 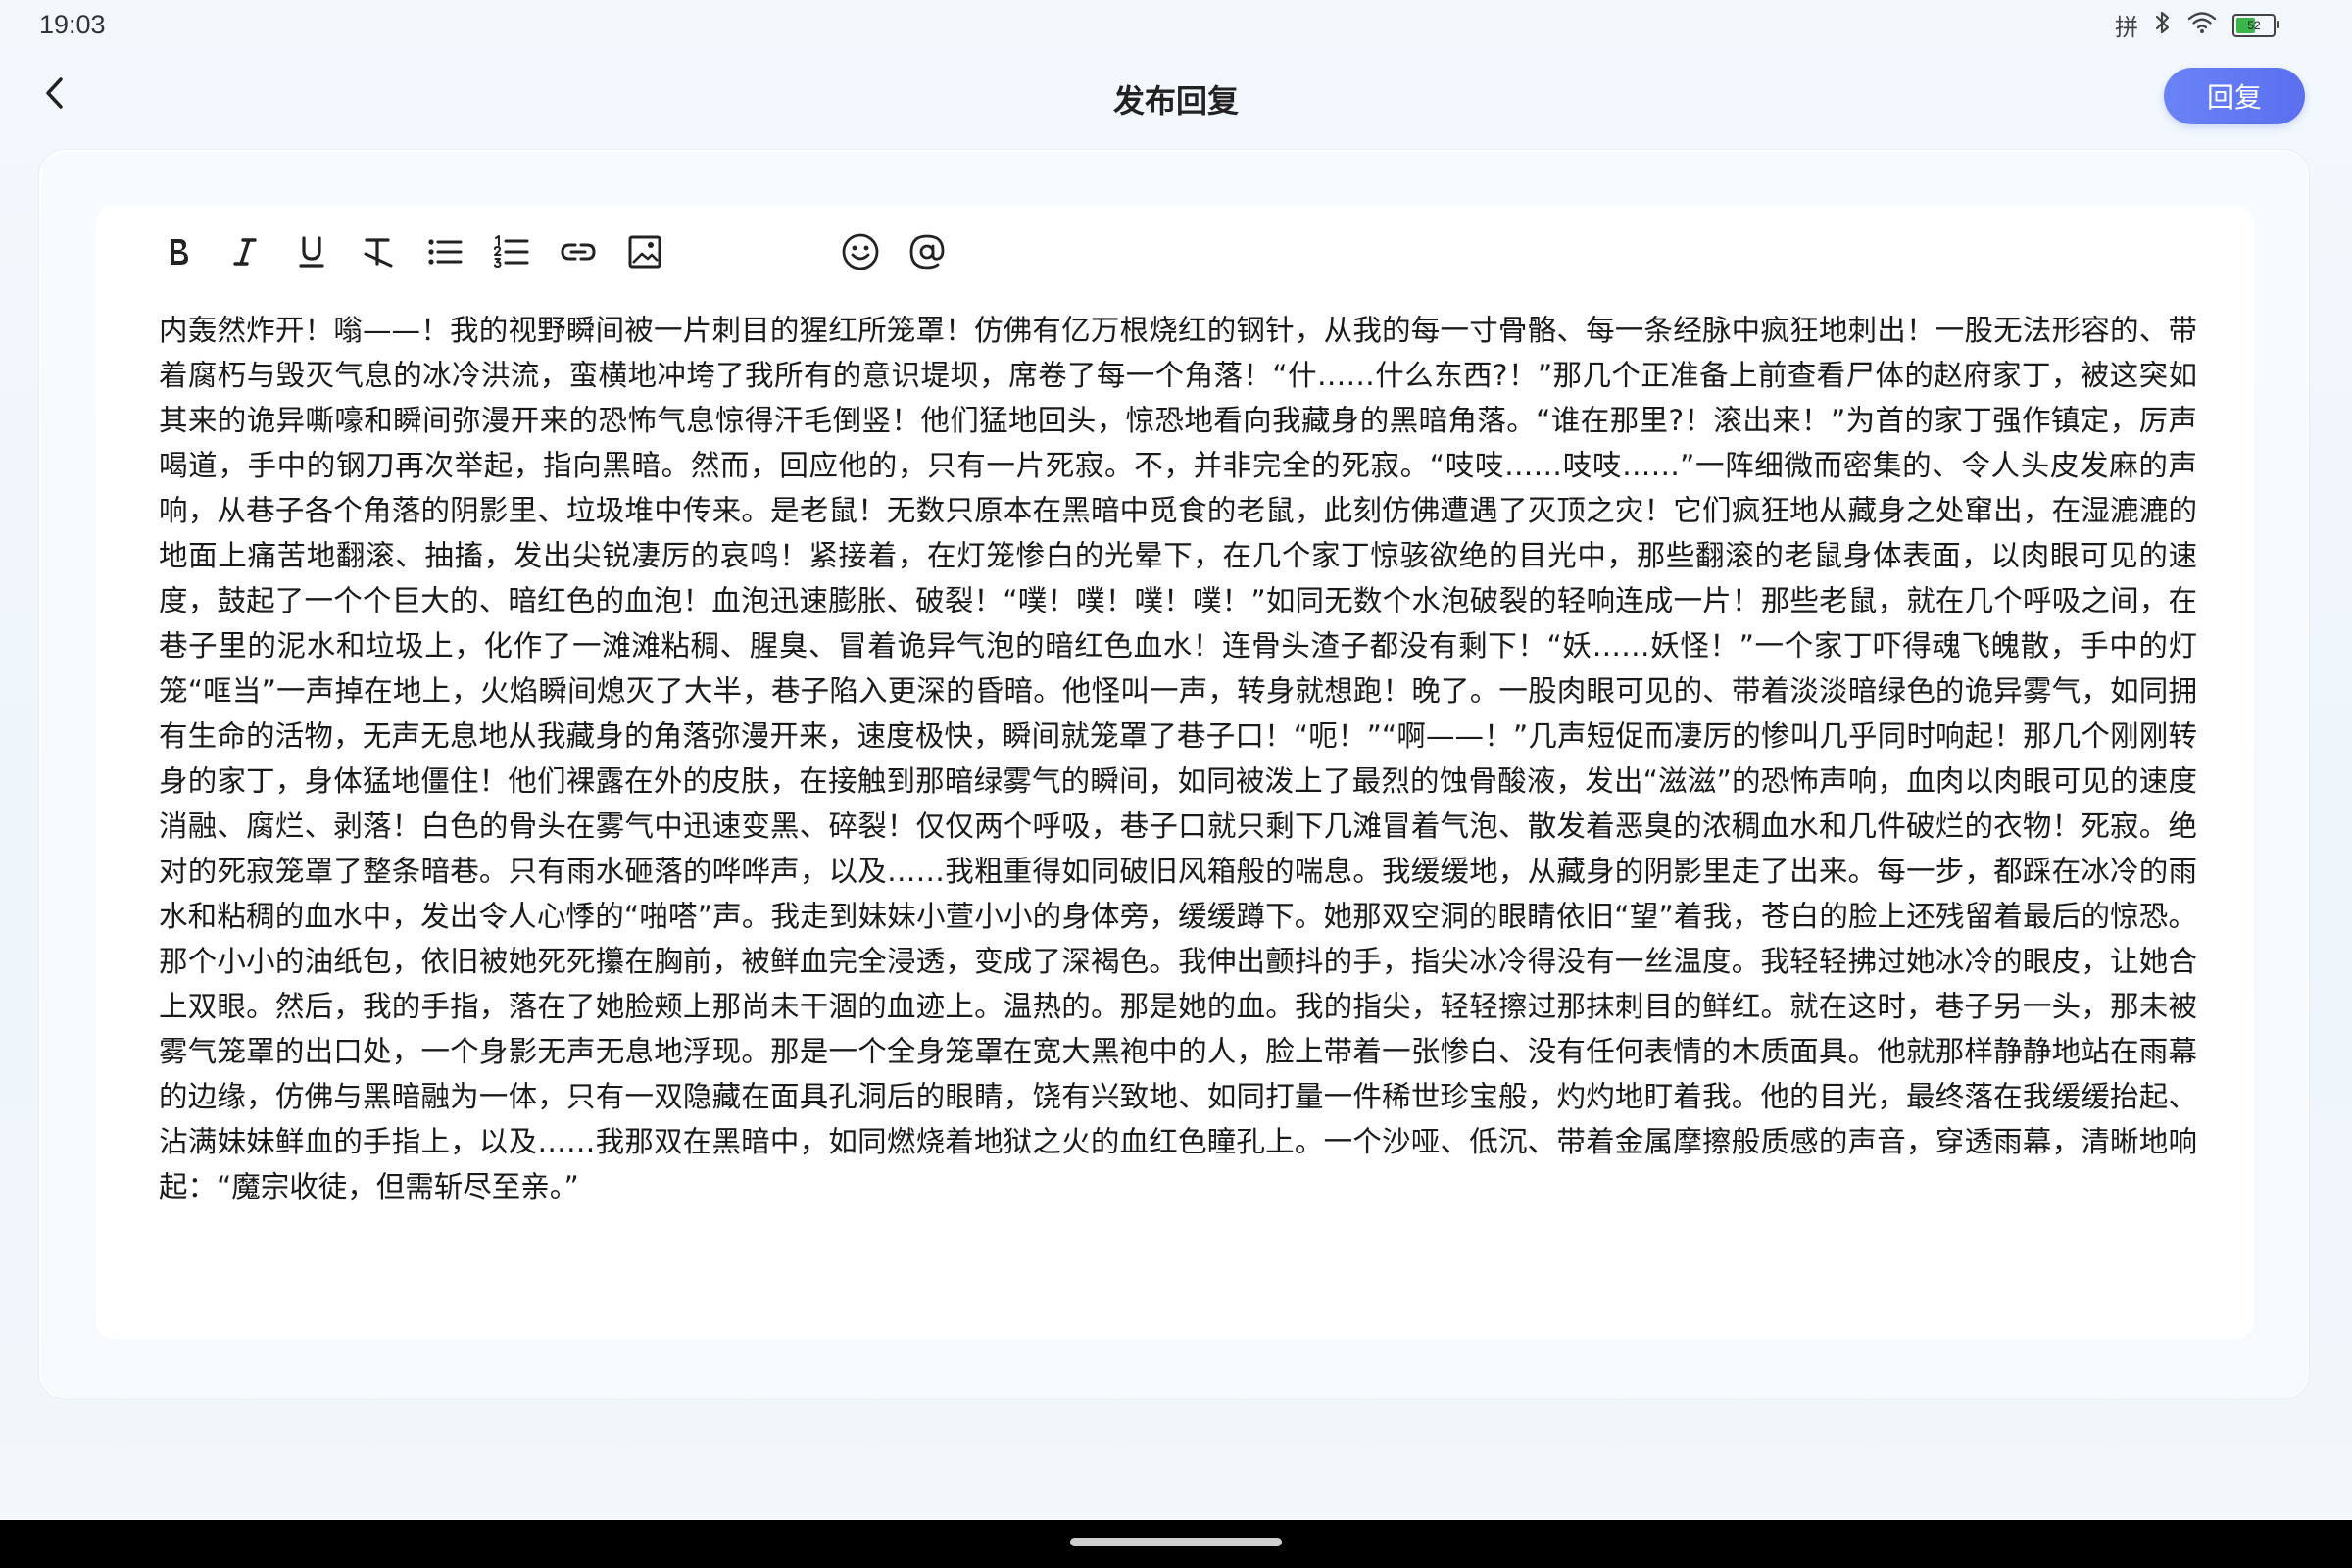 I want to click on clear-format-icon, so click(x=378, y=253).